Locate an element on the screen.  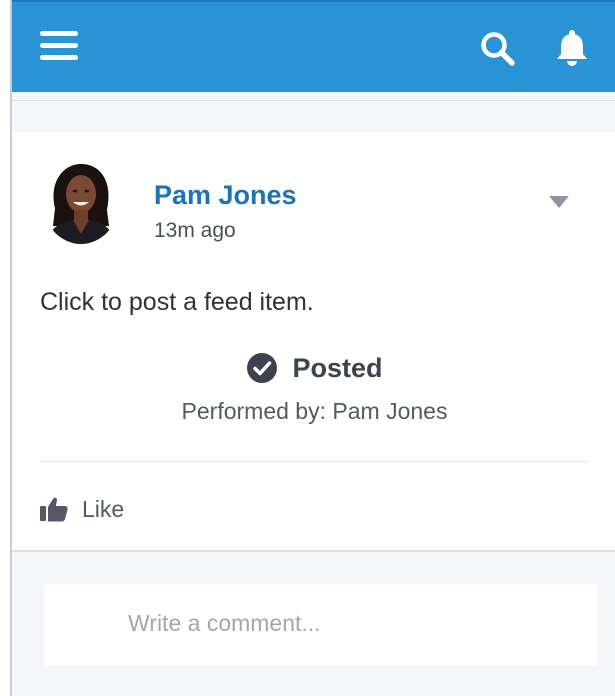
check-circle-icon is located at coordinates (262, 368).